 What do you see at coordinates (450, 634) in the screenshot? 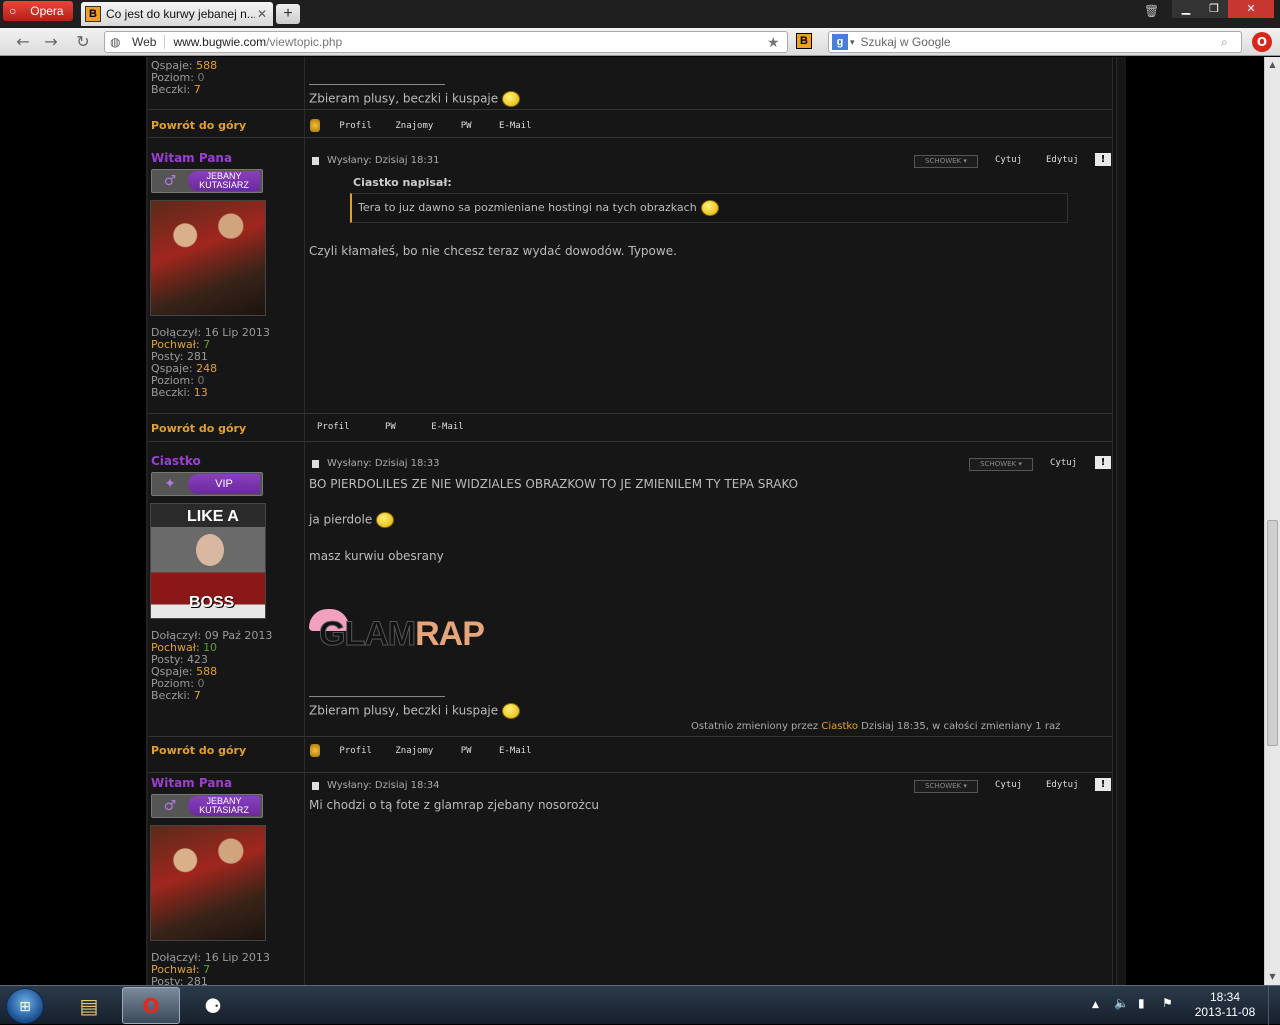
I see `image-text-rap: RAP` at bounding box center [450, 634].